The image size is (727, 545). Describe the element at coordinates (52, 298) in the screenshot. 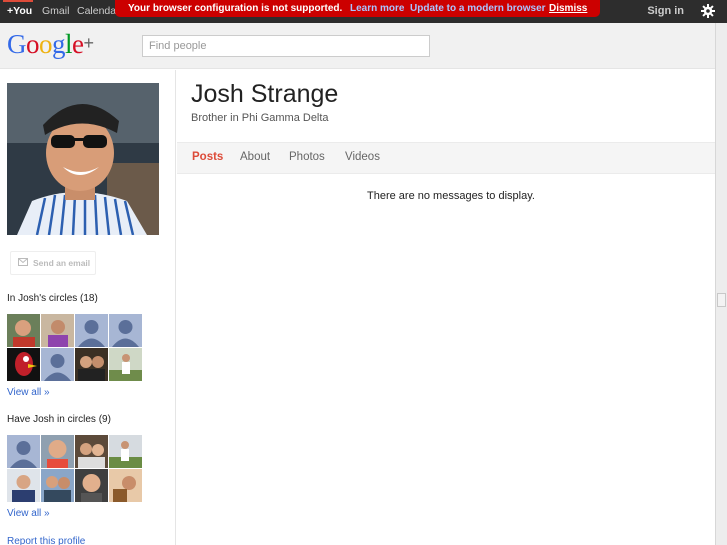

I see `in-circles-heading: In Josh's circles (18)` at that location.